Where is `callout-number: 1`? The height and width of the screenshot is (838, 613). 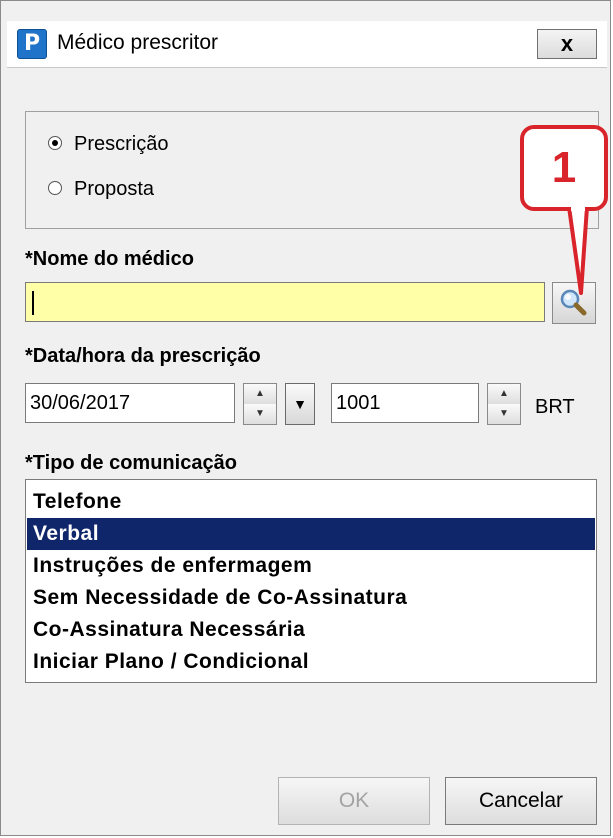 callout-number: 1 is located at coordinates (564, 167).